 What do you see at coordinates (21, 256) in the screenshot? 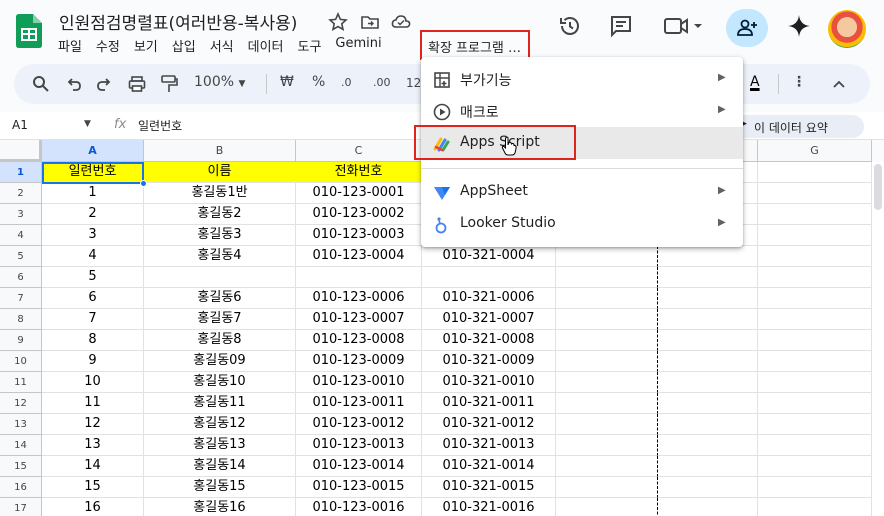
I see `row-header: 5` at bounding box center [21, 256].